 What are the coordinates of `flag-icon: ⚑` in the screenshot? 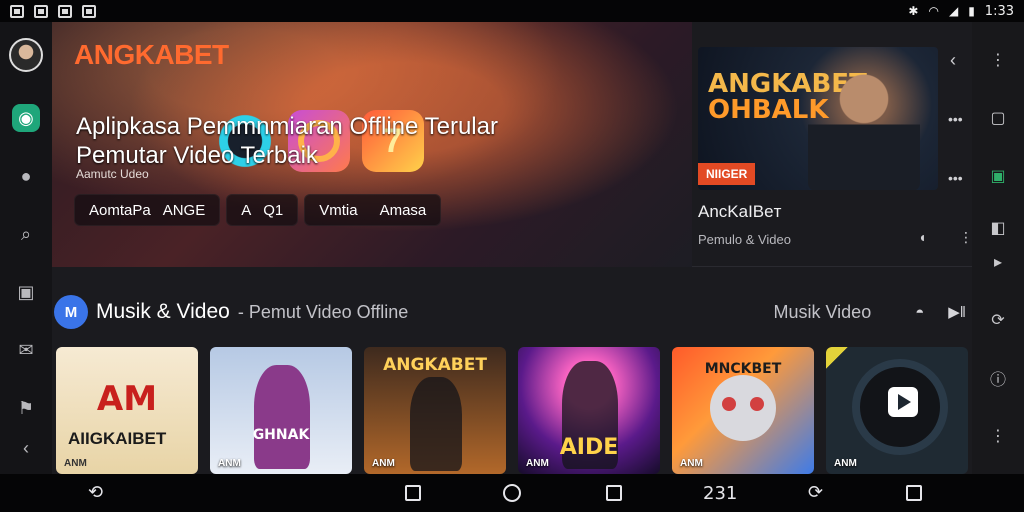 It's located at (26, 408).